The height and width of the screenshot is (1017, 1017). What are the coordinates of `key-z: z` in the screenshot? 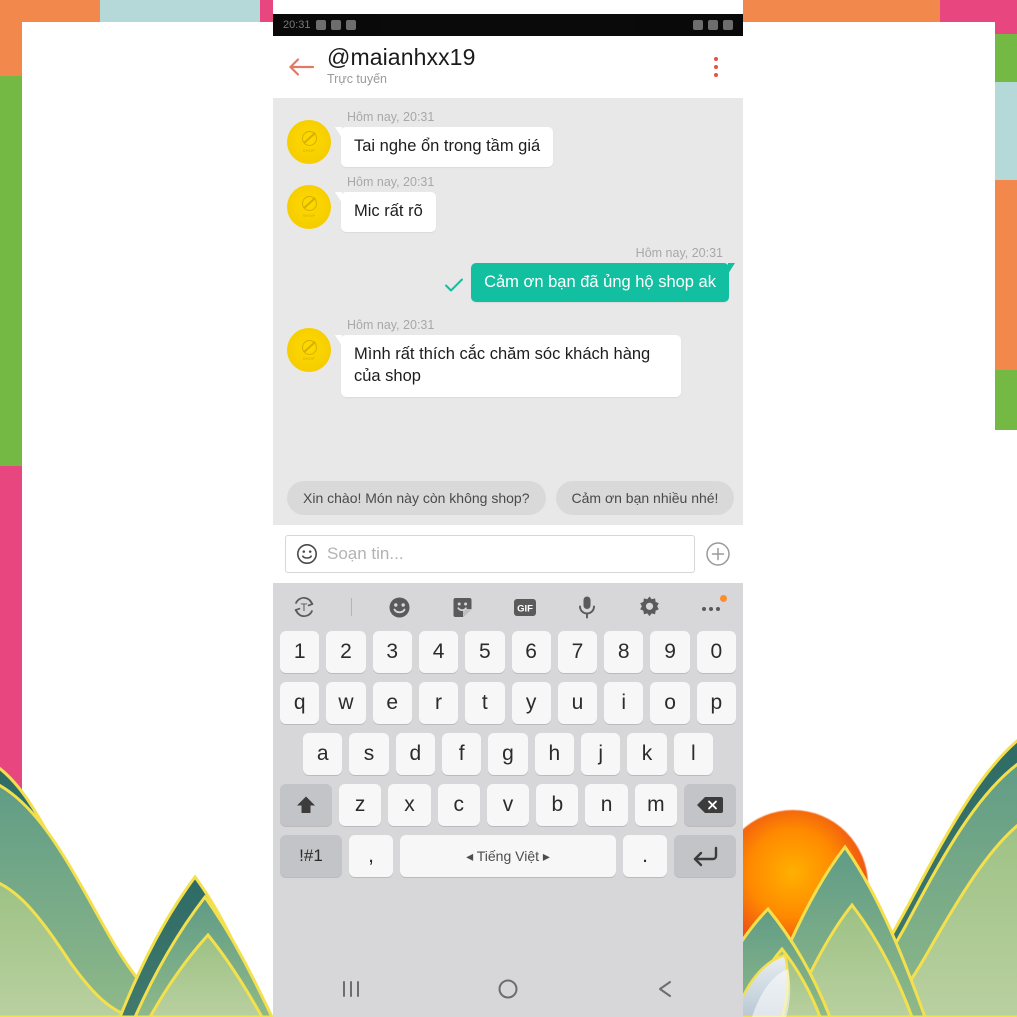 It's located at (360, 805).